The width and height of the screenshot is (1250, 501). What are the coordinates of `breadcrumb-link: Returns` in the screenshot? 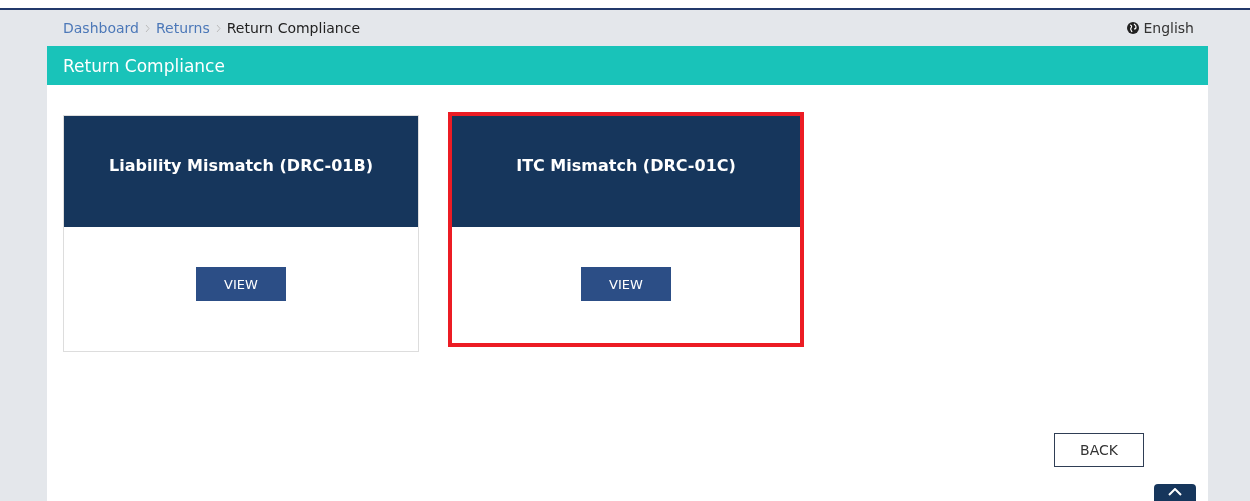 It's located at (182, 28).